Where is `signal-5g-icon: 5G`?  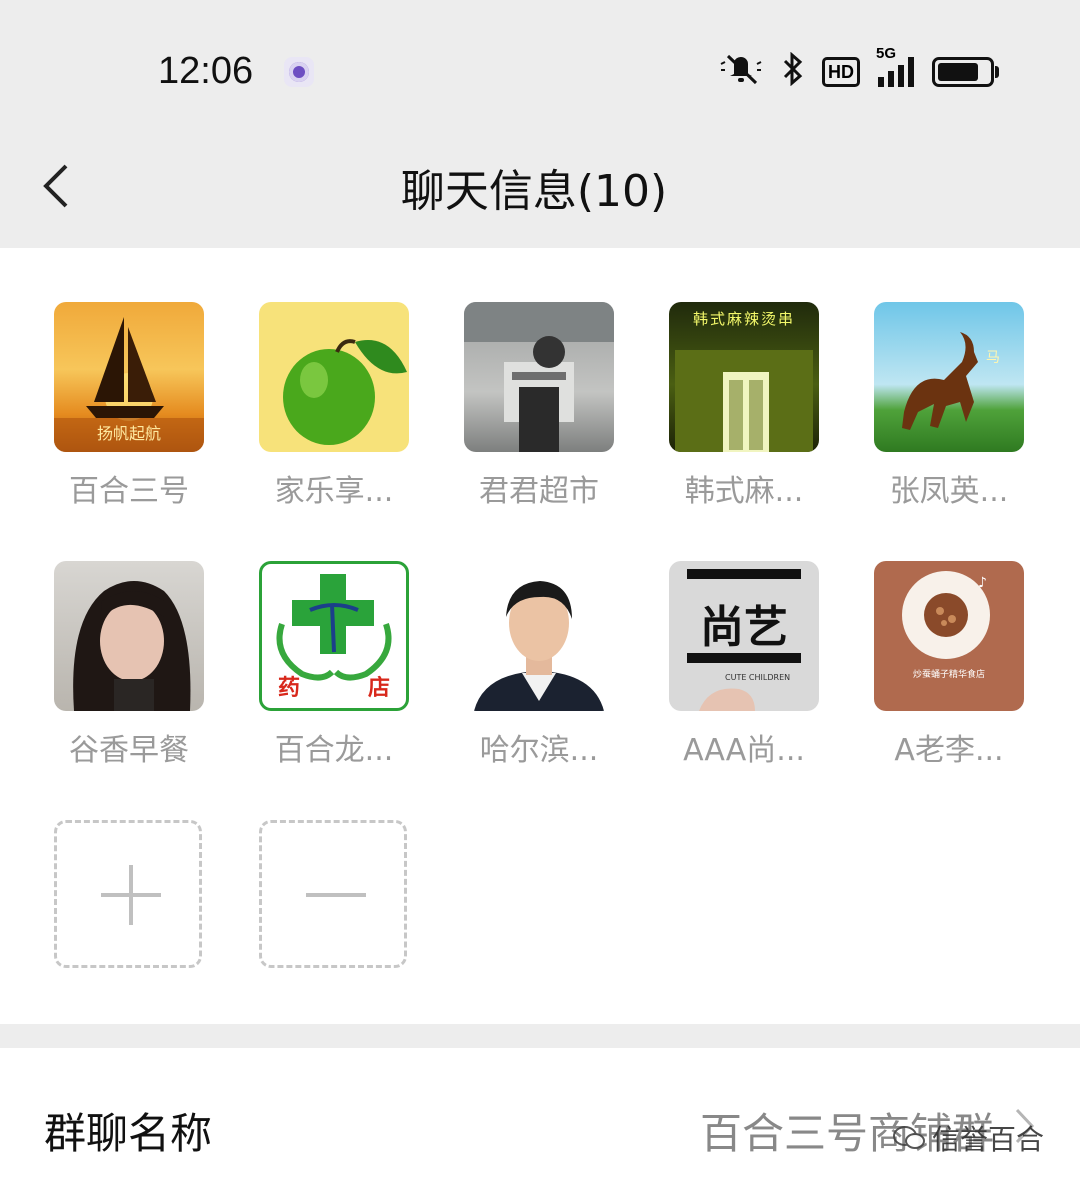 signal-5g-icon: 5G is located at coordinates (895, 66).